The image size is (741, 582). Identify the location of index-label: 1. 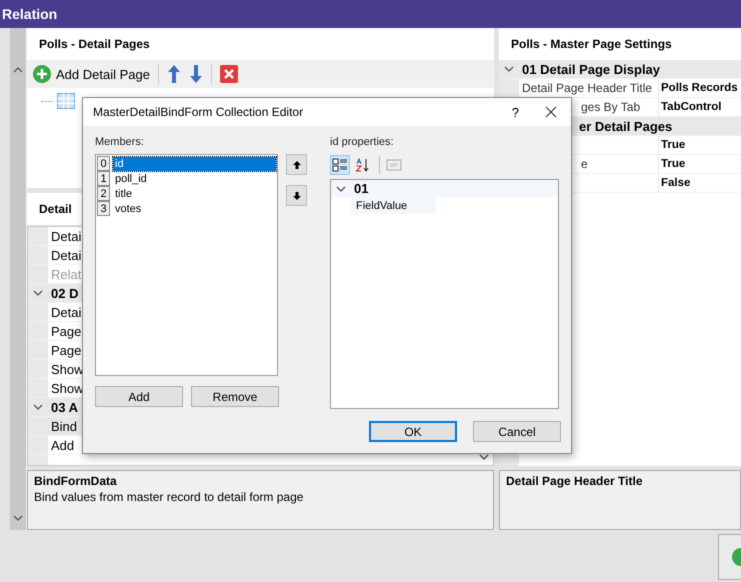
(103, 178).